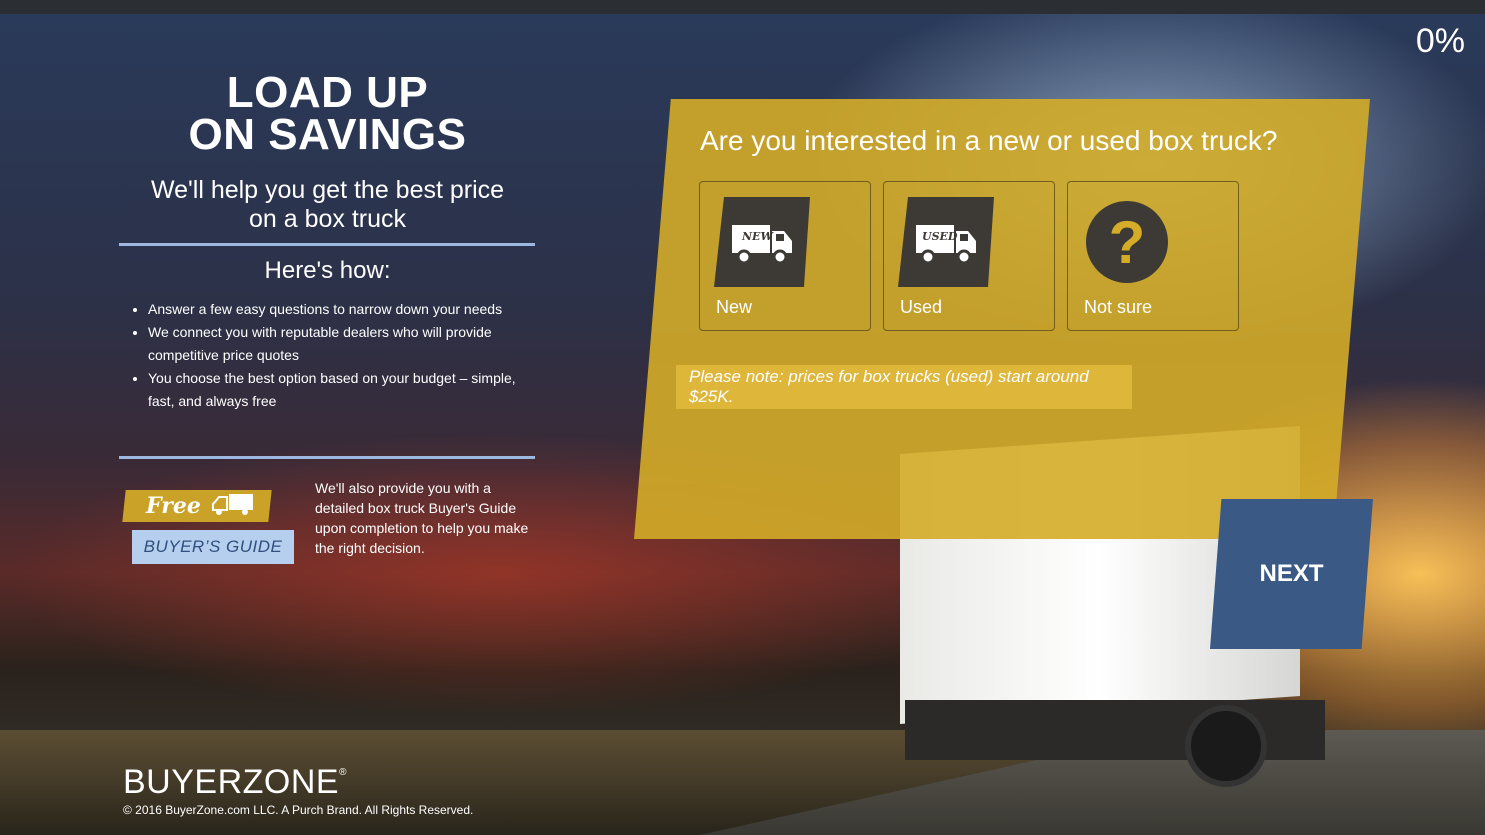 The image size is (1485, 835). What do you see at coordinates (1440, 41) in the screenshot?
I see `progress-indicator: 0%` at bounding box center [1440, 41].